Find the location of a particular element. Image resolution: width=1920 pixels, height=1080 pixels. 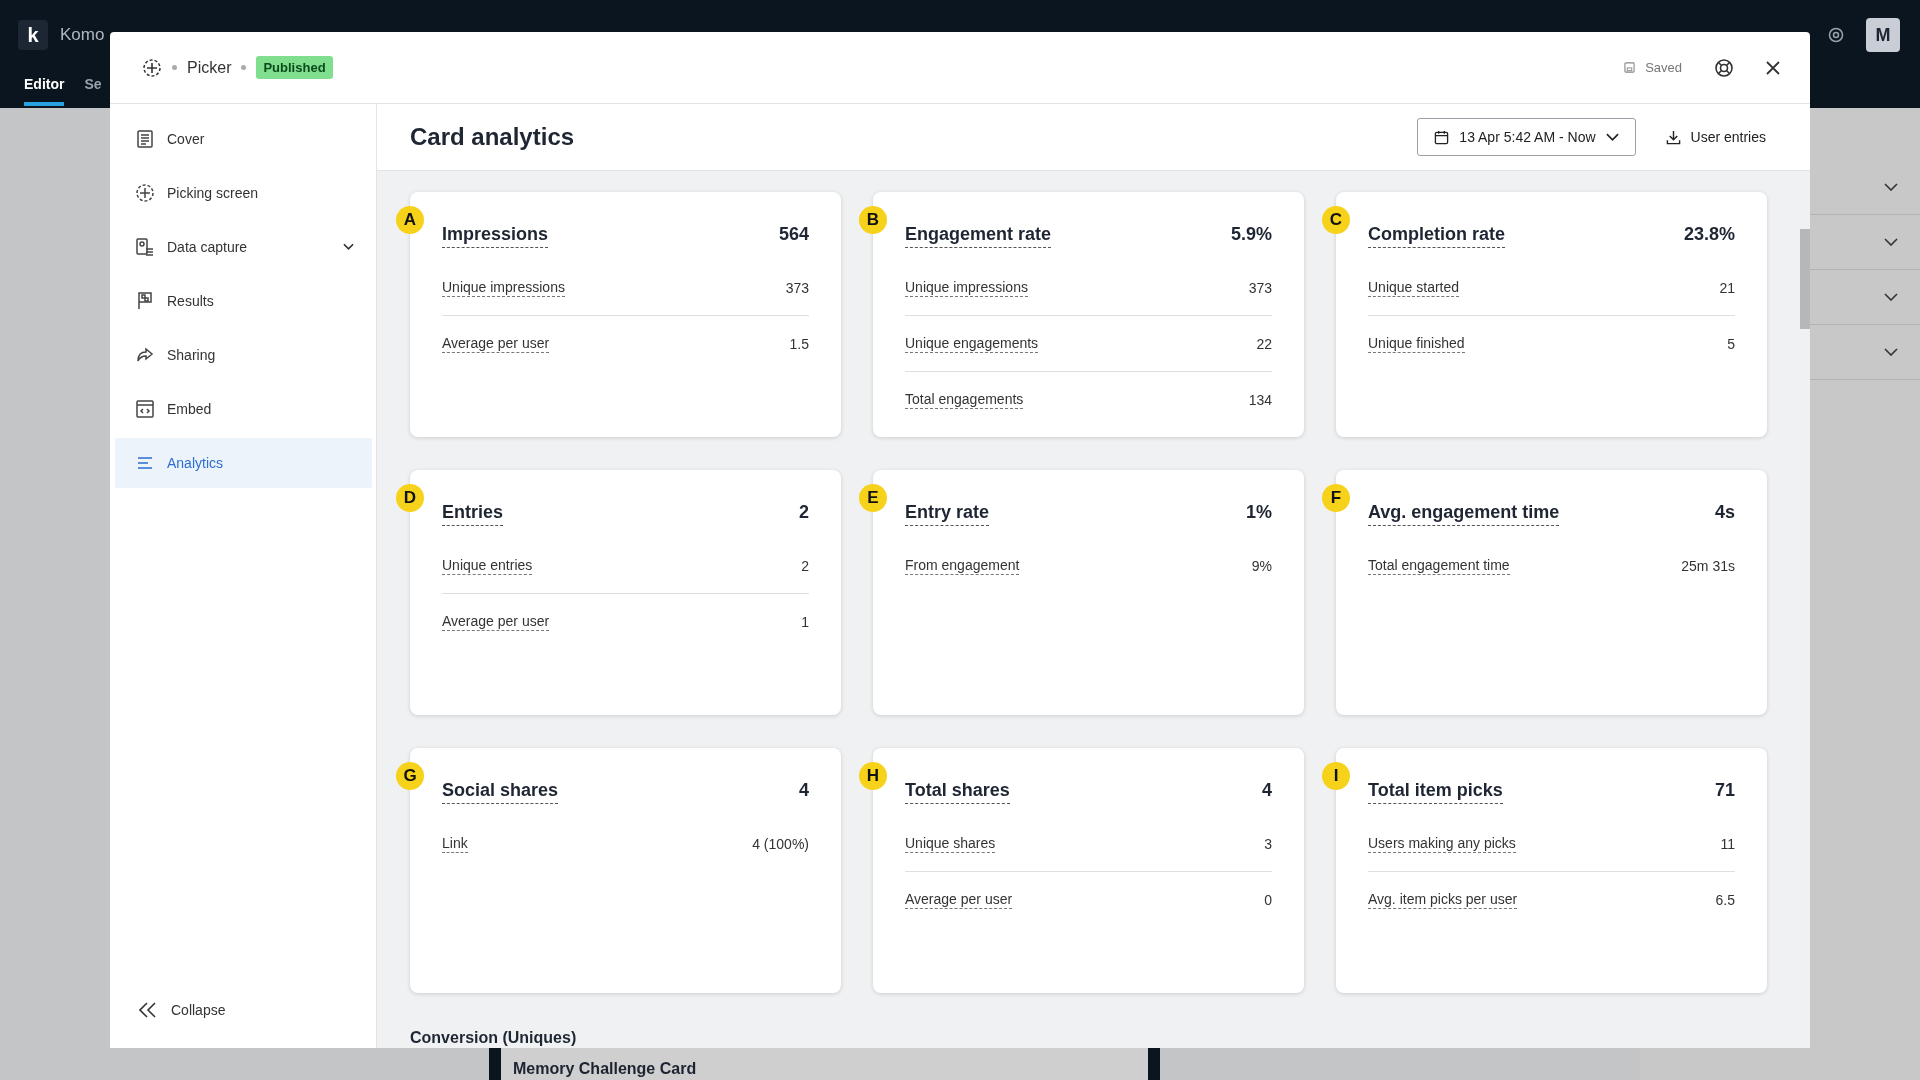

letter-badge: E is located at coordinates (873, 498).